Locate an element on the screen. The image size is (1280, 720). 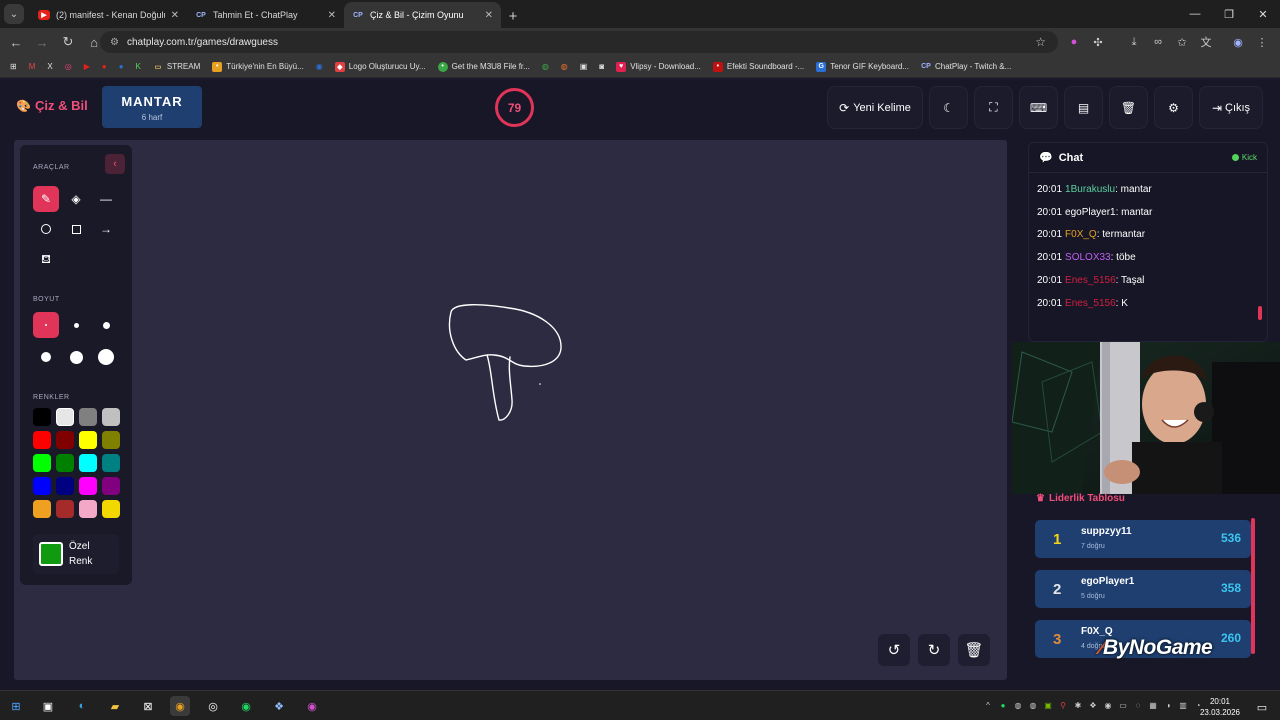
bookmark-star-icon: ☆ is located at coordinates (1040, 42).